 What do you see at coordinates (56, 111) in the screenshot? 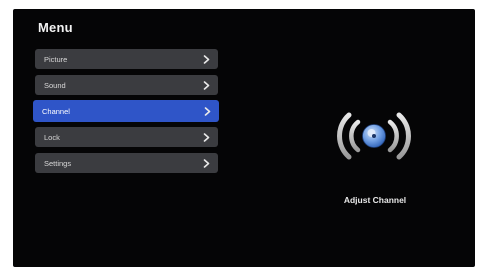
I see `menu-item-label: Channel` at bounding box center [56, 111].